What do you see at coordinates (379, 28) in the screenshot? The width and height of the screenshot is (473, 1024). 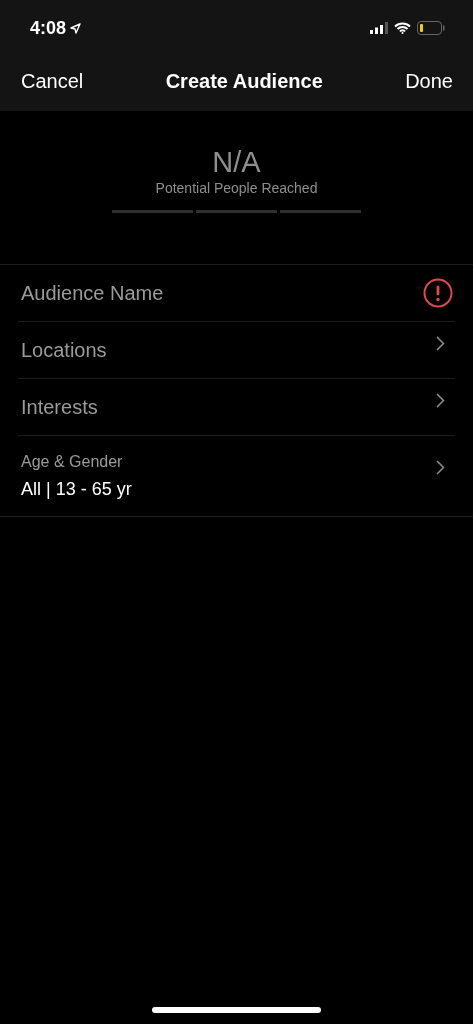 I see `signal-icon` at bounding box center [379, 28].